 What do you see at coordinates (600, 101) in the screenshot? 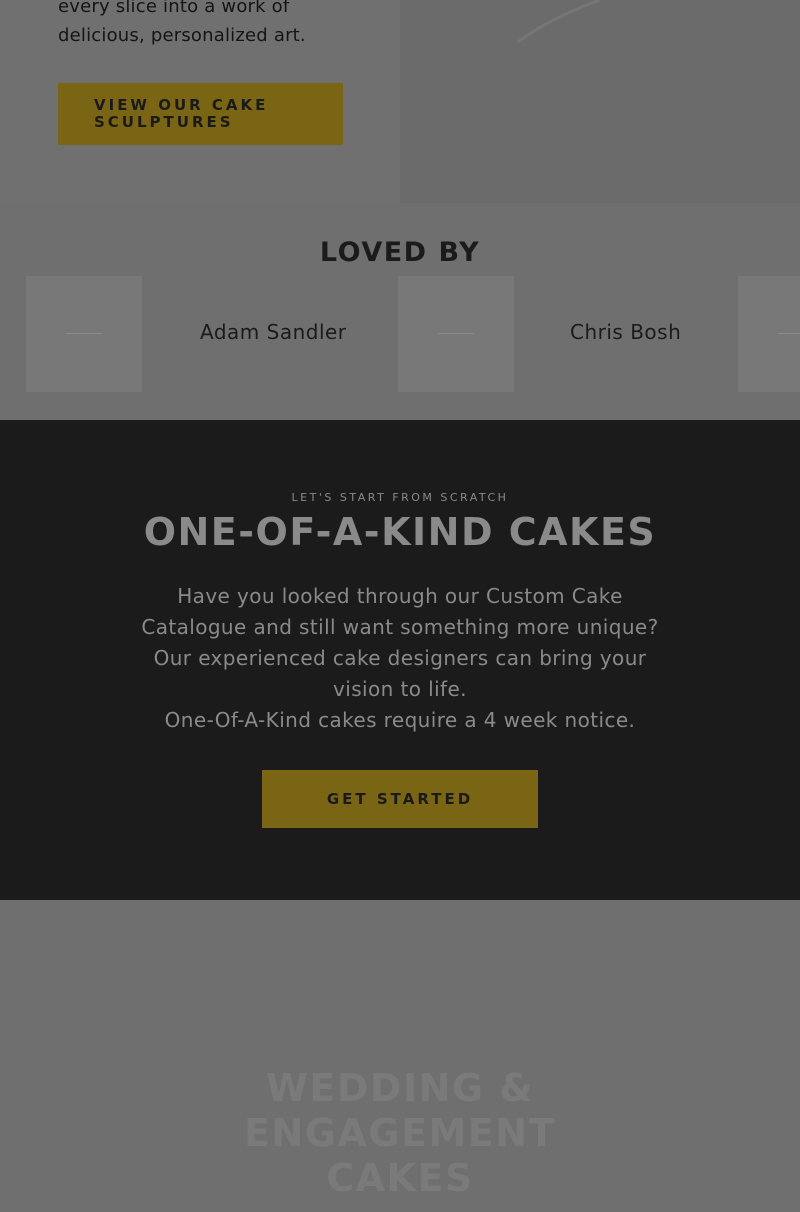
I see `hero-image` at bounding box center [600, 101].